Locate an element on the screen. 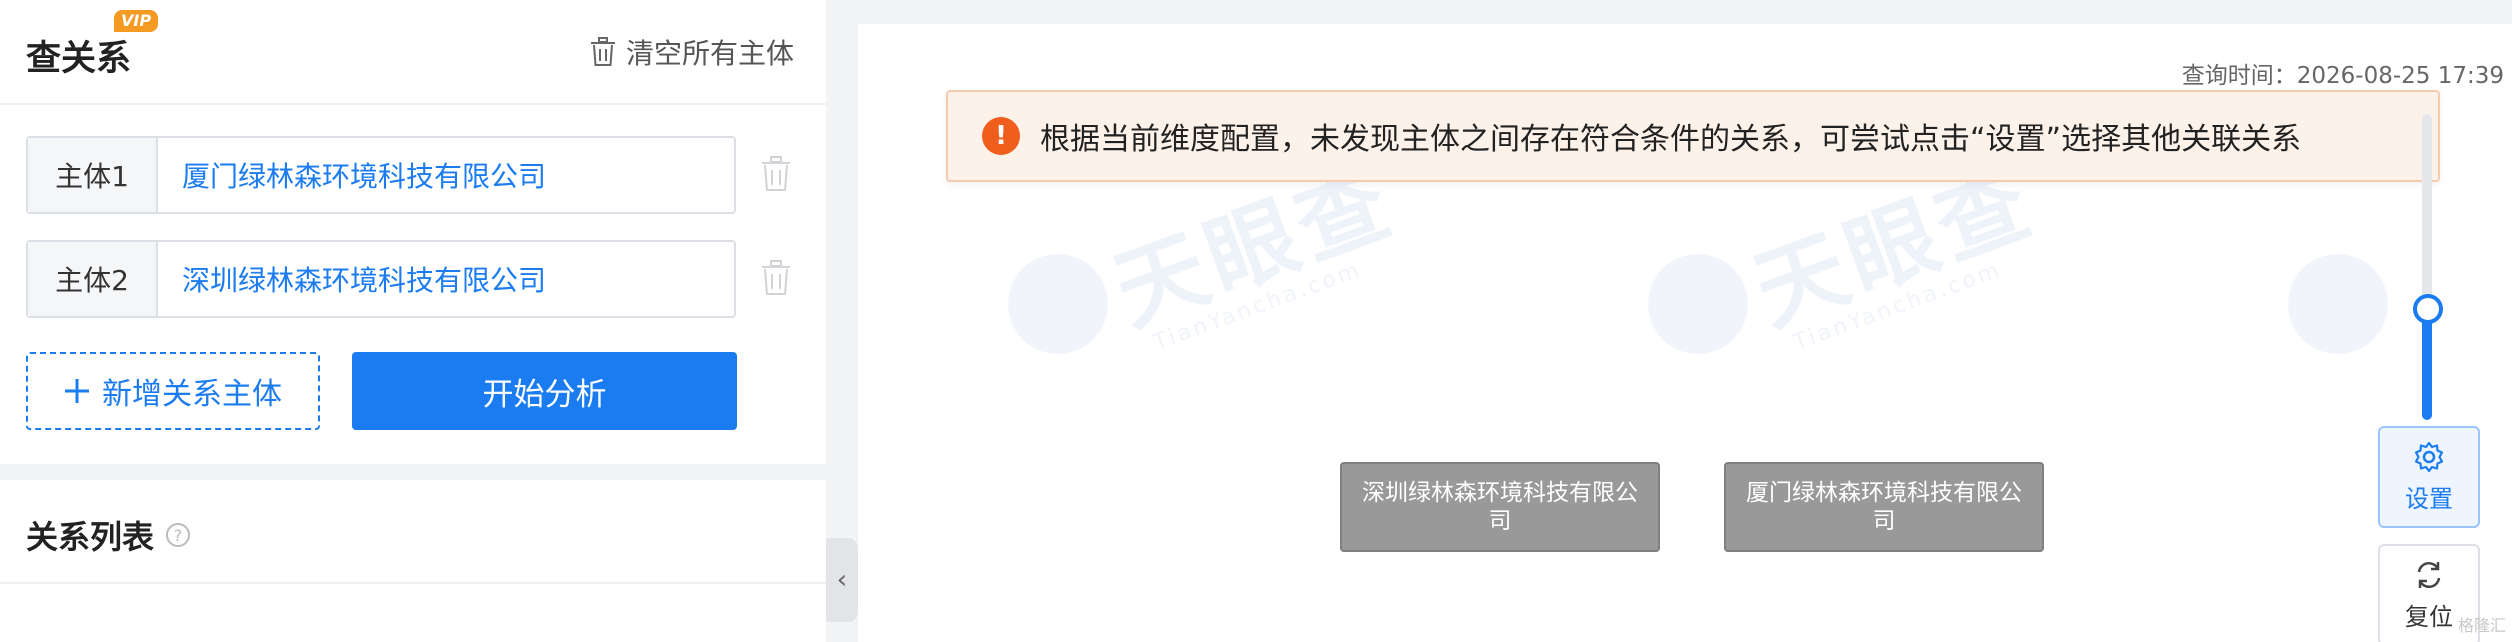 The image size is (2512, 642). graph-node: 厦门绿林森环境科技有限公司 is located at coordinates (1884, 507).